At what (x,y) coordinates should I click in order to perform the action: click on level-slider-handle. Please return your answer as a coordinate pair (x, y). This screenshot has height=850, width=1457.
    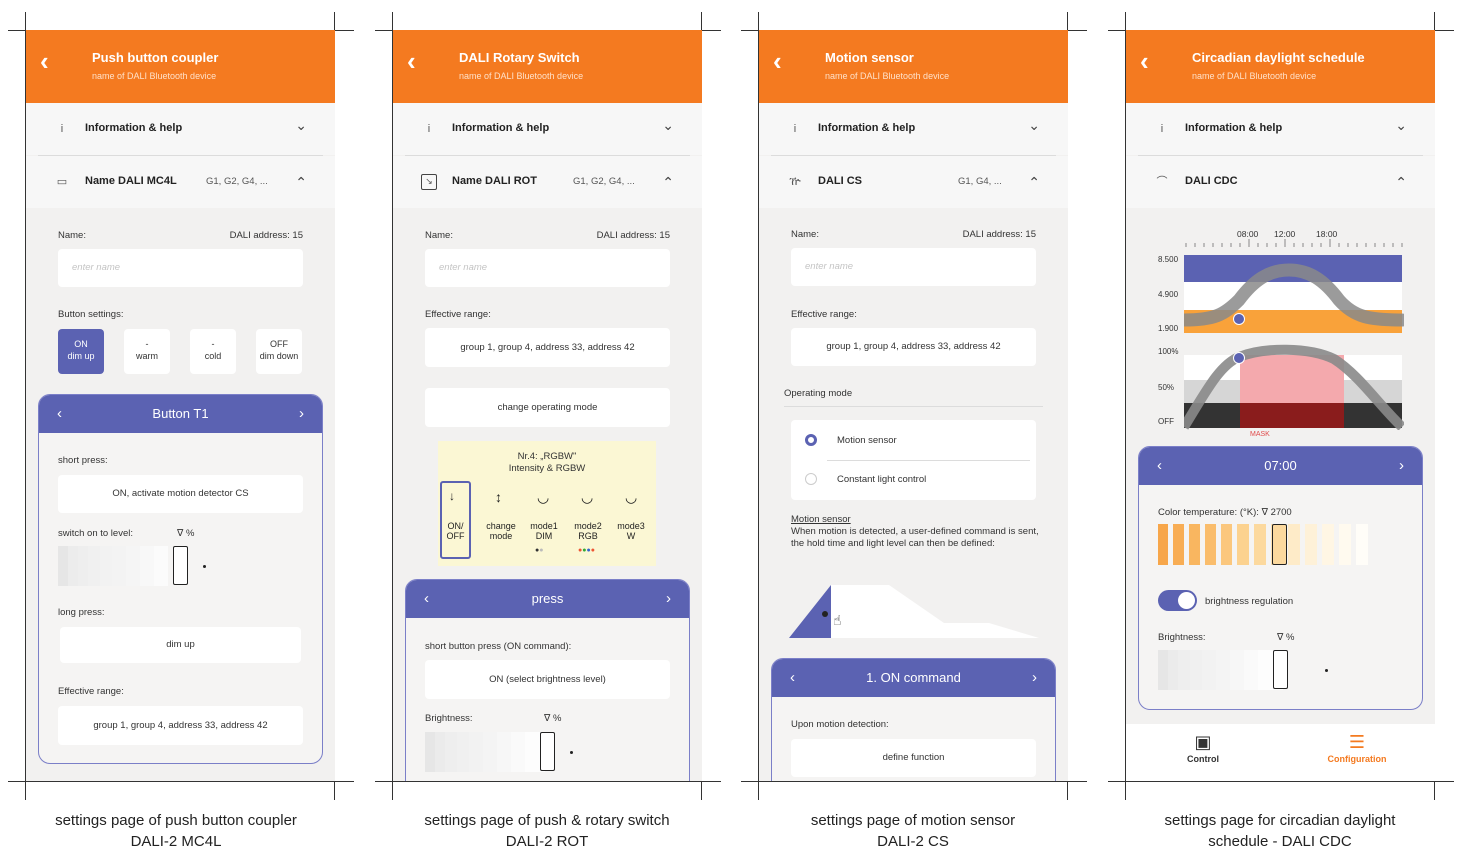
    Looking at the image, I should click on (180, 565).